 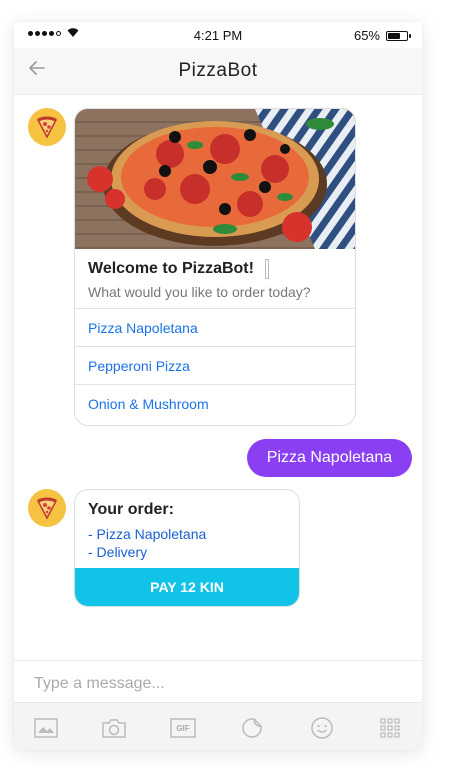 I want to click on gif-icon: GIF, so click(x=183, y=728).